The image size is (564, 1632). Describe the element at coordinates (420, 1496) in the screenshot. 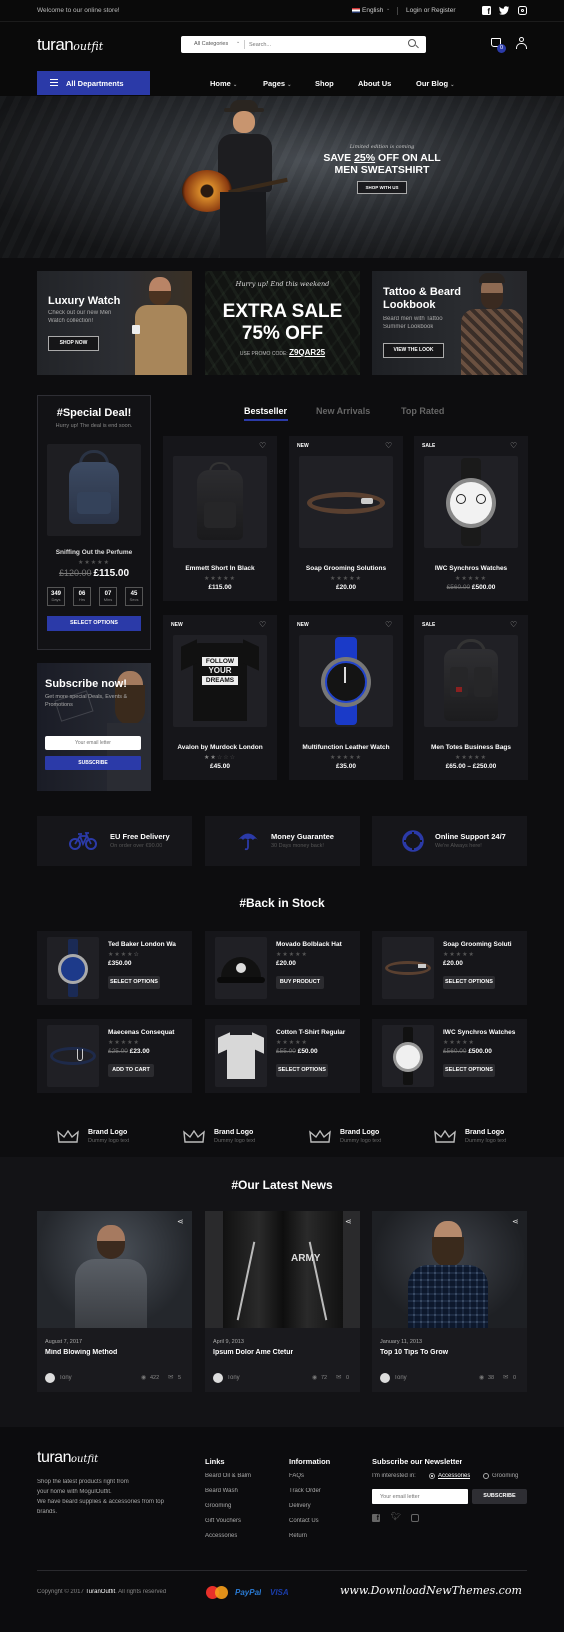

I see `newsletter-email-input` at that location.